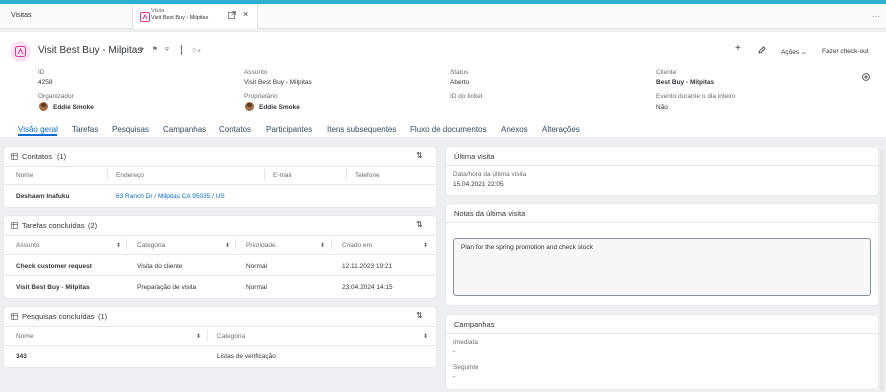 This screenshot has height=392, width=886. What do you see at coordinates (167, 50) in the screenshot?
I see `rss-follow-icon: ᯤ` at bounding box center [167, 50].